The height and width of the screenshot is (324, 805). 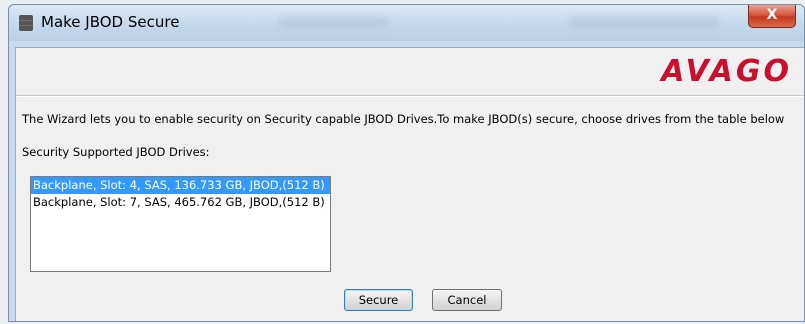 What do you see at coordinates (410, 96) in the screenshot?
I see `header-separator` at bounding box center [410, 96].